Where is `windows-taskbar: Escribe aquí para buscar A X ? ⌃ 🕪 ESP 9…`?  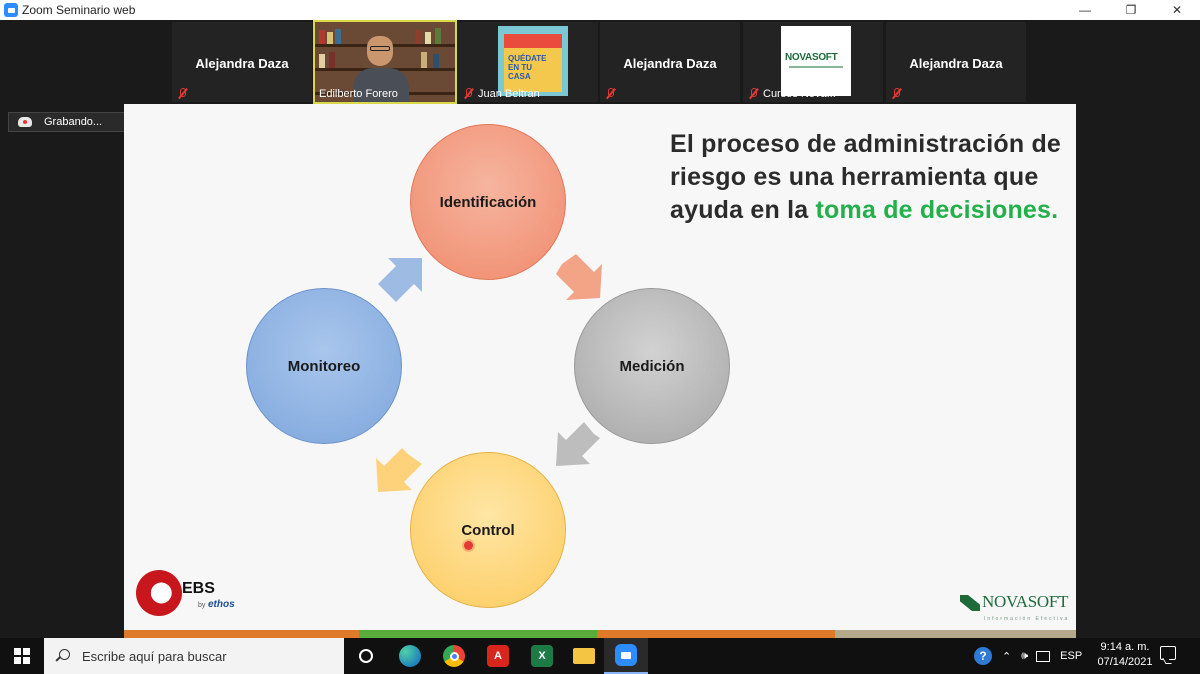
windows-taskbar: Escribe aquí para buscar A X ? ⌃ 🕪 ESP 9… is located at coordinates (600, 656).